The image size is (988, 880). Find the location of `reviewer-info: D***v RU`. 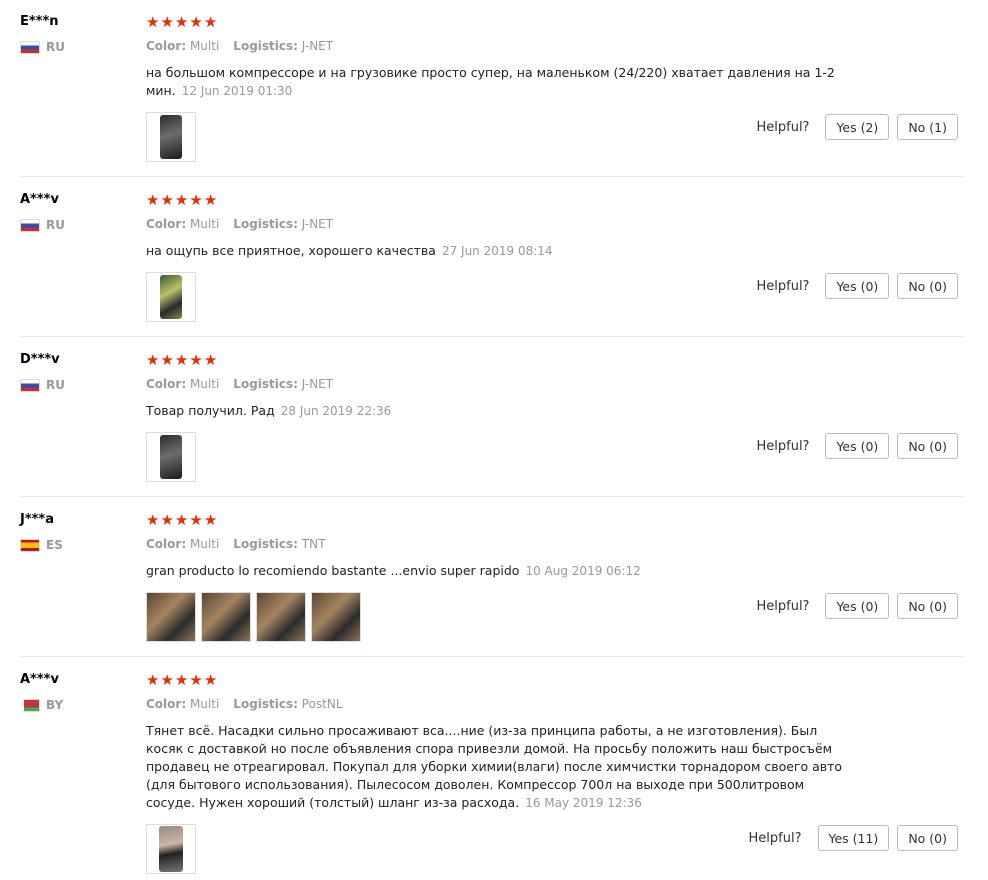

reviewer-info: D***v RU is located at coordinates (75, 372).